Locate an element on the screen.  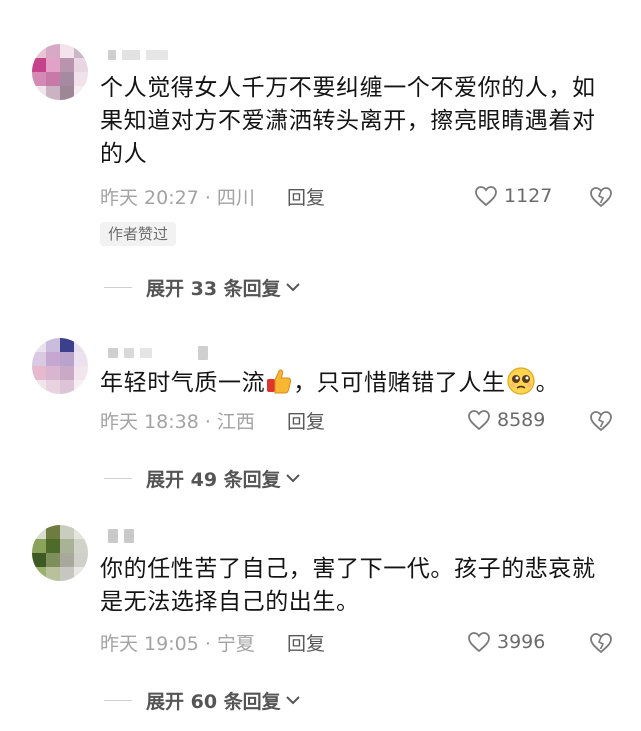
comment-text-part: 。 is located at coordinates (547, 383).